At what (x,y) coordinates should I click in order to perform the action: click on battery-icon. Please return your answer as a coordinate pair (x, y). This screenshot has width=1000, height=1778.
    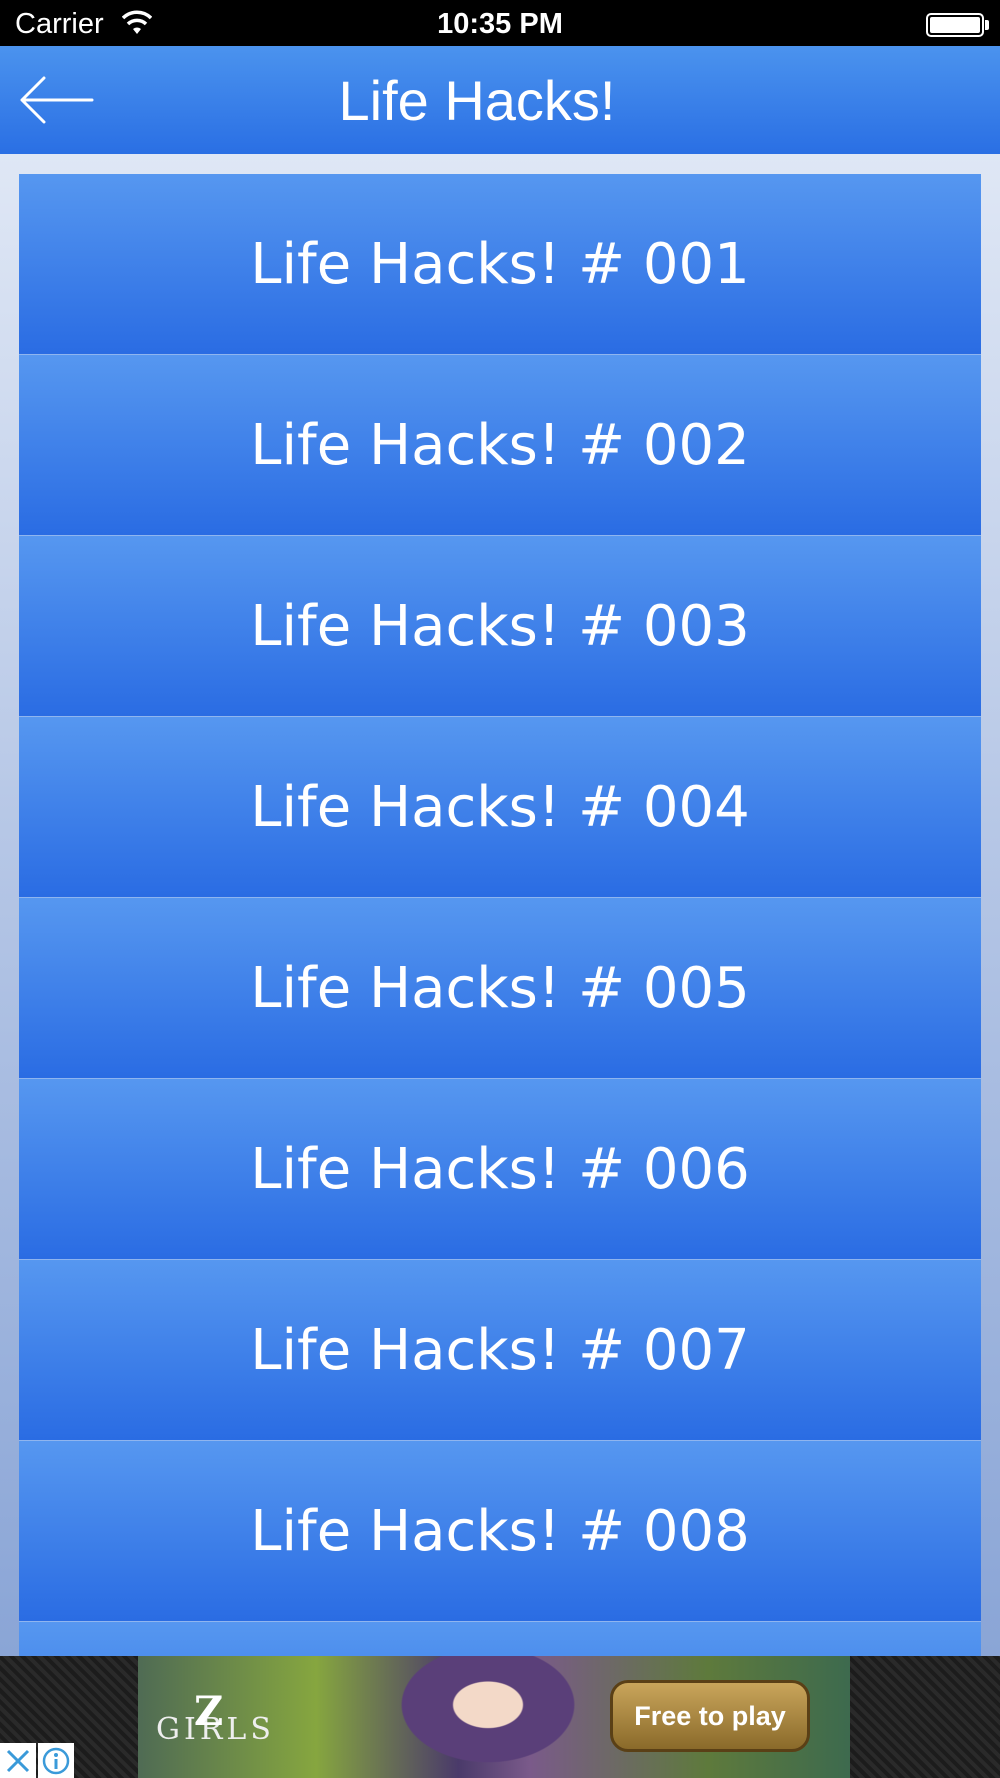
    Looking at the image, I should click on (955, 25).